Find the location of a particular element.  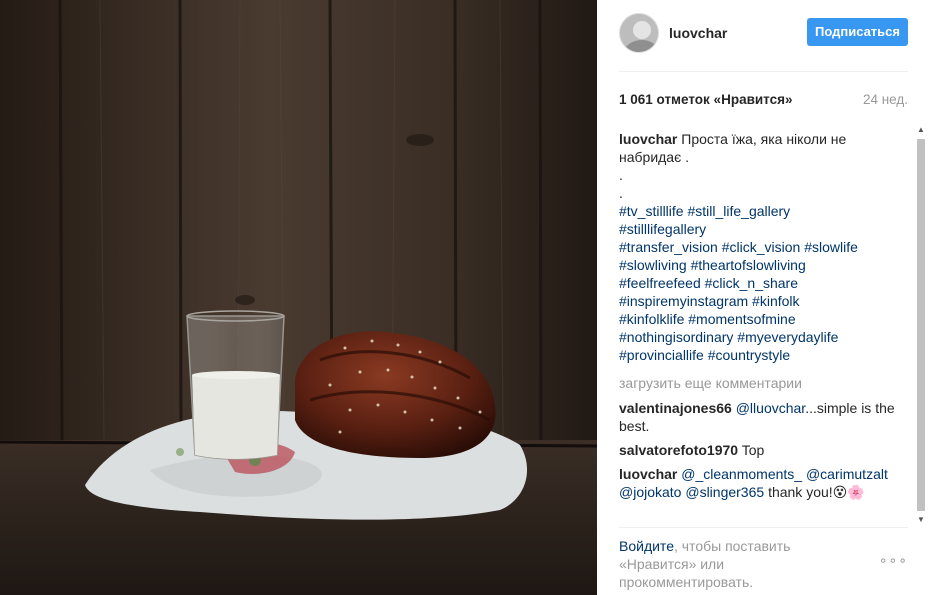

ellipsis-icon: ∘∘∘ is located at coordinates (893, 560).